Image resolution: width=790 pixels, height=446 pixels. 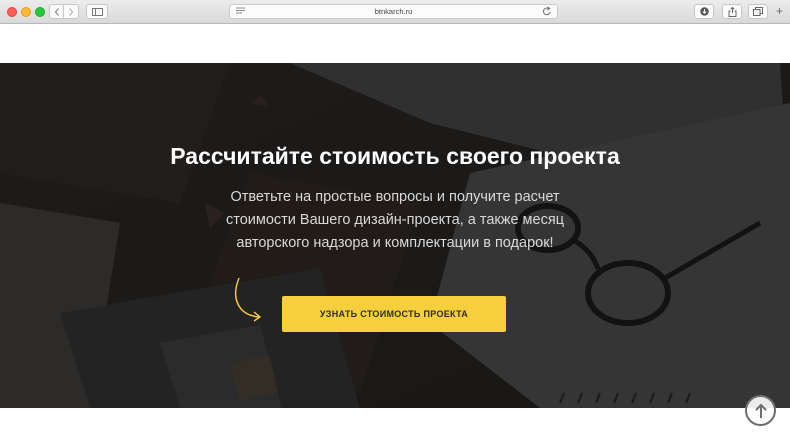 I want to click on arrow-up-icon, so click(x=760, y=410).